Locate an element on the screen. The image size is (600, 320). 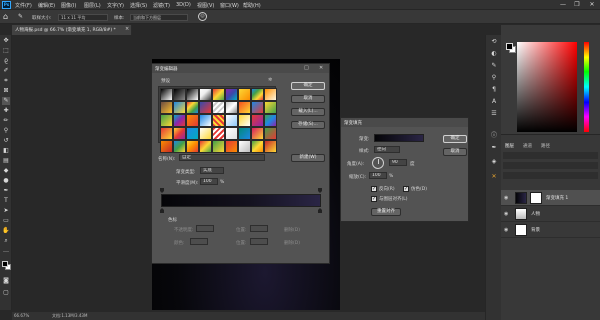
tab-channels: 通道 is located at coordinates (527, 146).